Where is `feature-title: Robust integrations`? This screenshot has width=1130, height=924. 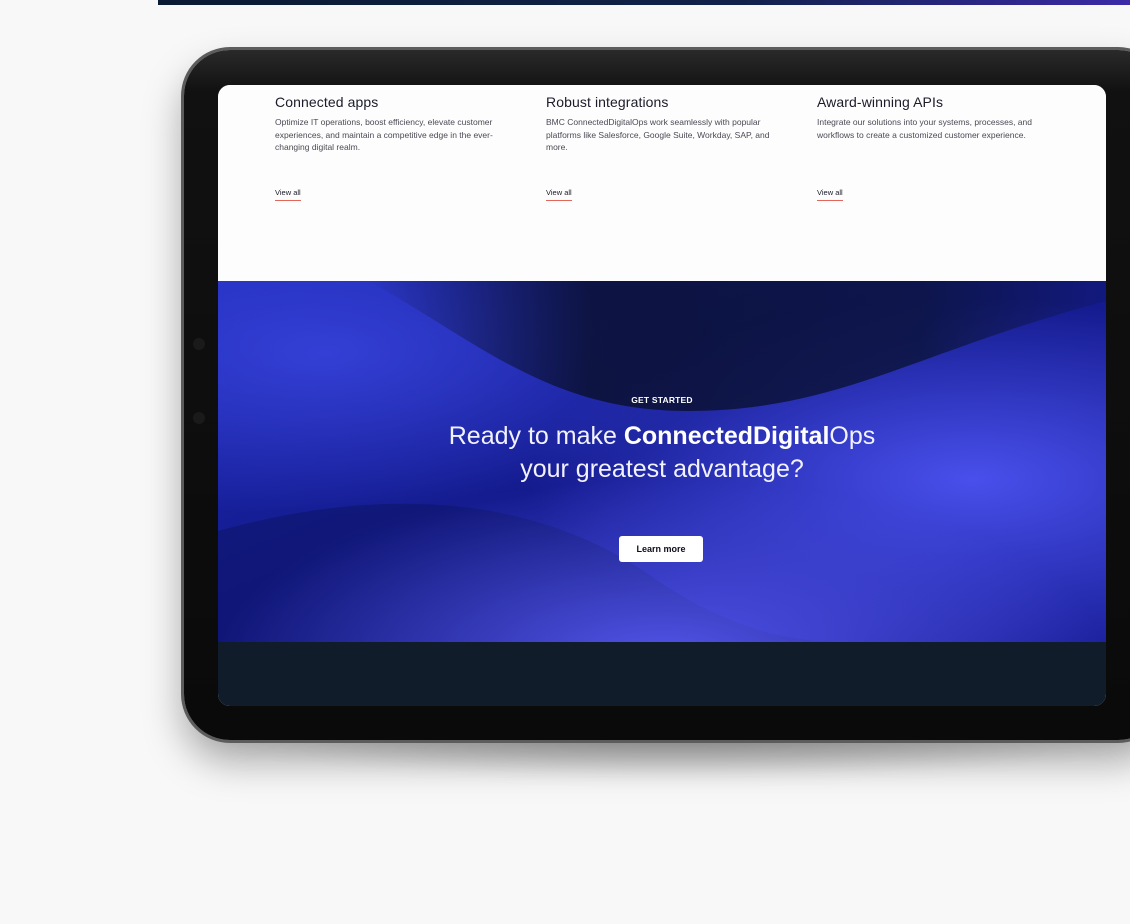
feature-title: Robust integrations is located at coordinates (607, 102).